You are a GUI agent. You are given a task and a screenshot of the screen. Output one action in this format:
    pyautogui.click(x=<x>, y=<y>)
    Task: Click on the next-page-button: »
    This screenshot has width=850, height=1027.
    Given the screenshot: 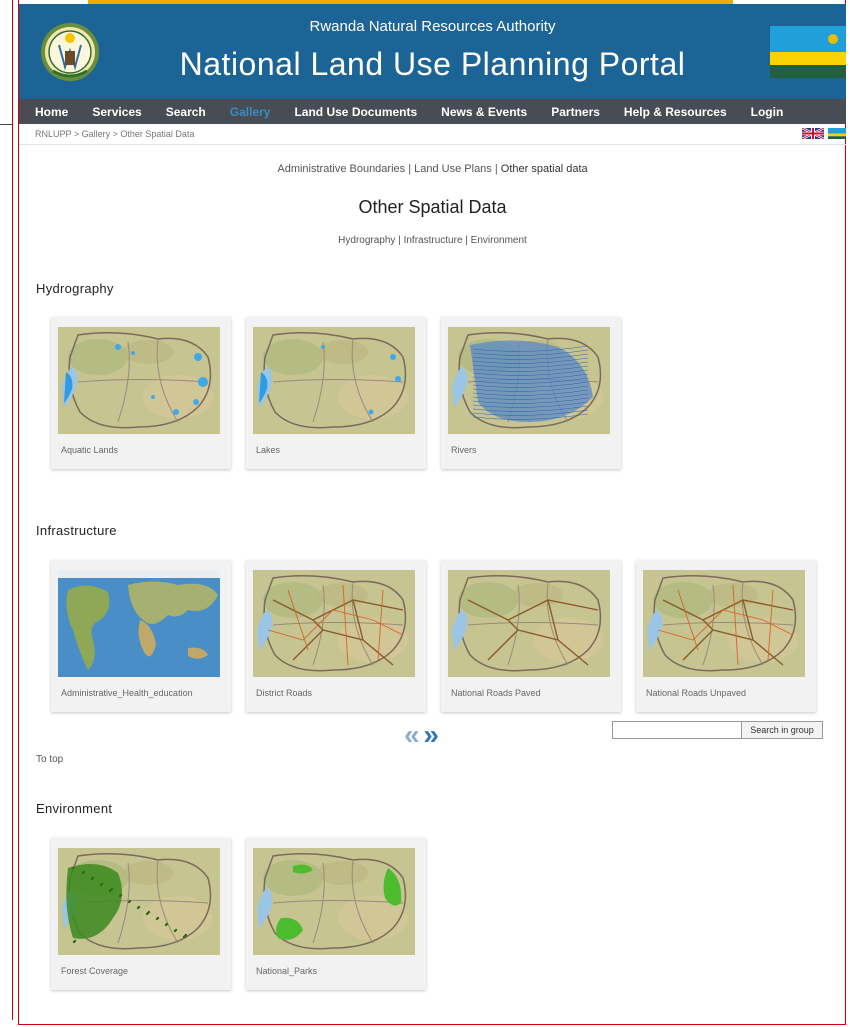 What is the action you would take?
    pyautogui.click(x=431, y=734)
    